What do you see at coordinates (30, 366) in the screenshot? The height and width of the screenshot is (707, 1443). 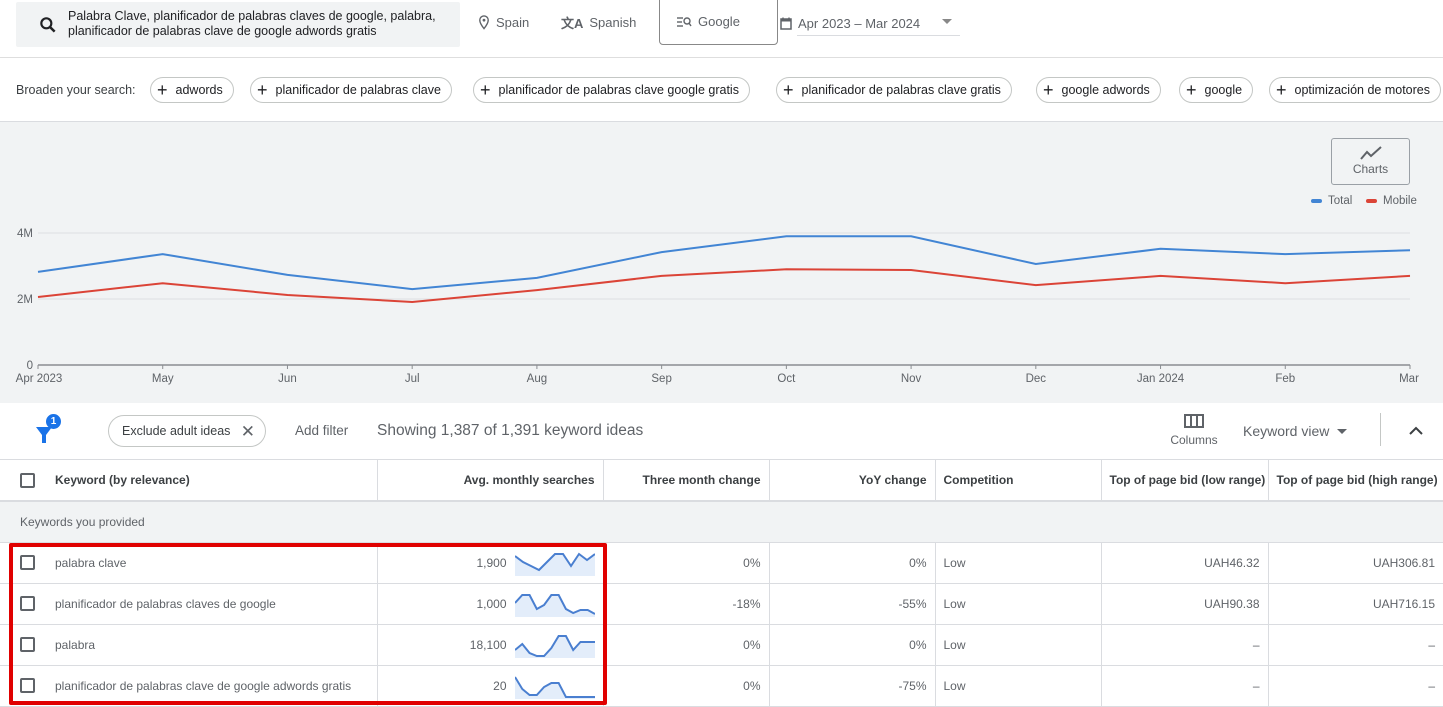 I see `y-tick-label: 0` at bounding box center [30, 366].